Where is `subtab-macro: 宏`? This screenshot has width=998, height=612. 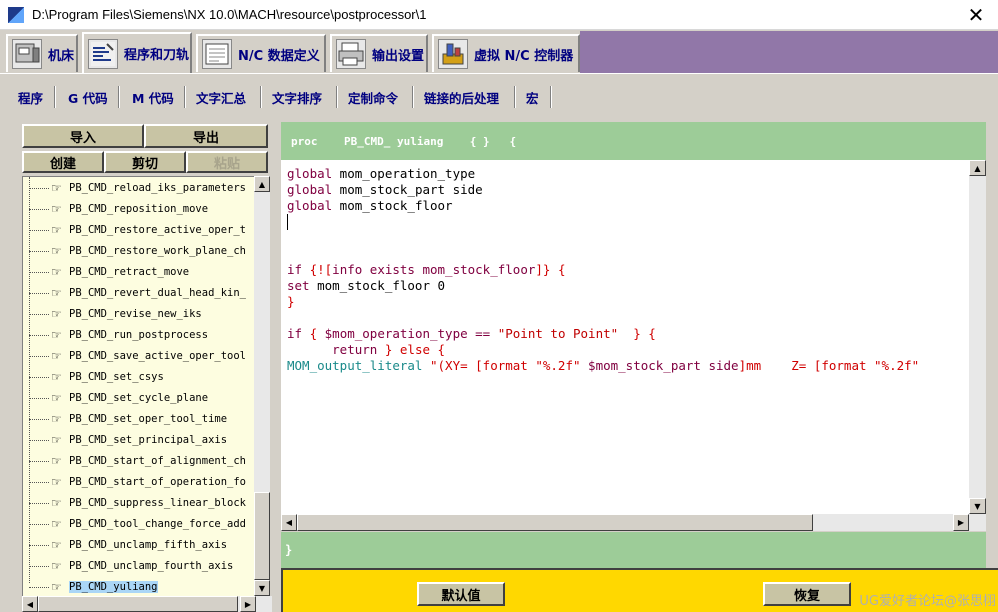
subtab-macro: 宏 is located at coordinates (532, 98).